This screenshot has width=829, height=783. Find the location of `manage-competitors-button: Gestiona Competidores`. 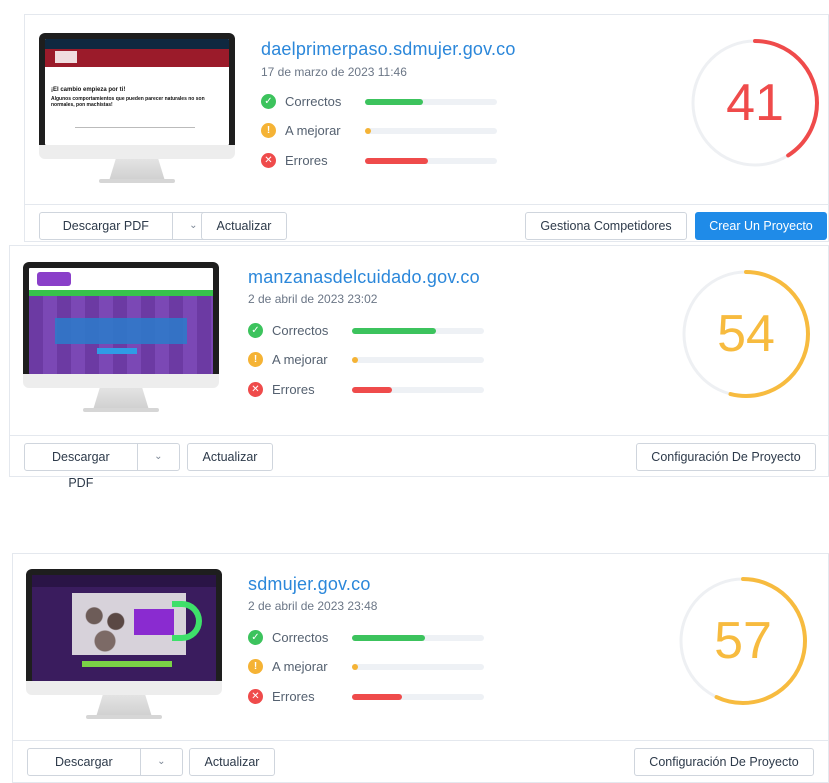

manage-competitors-button: Gestiona Competidores is located at coordinates (606, 226).